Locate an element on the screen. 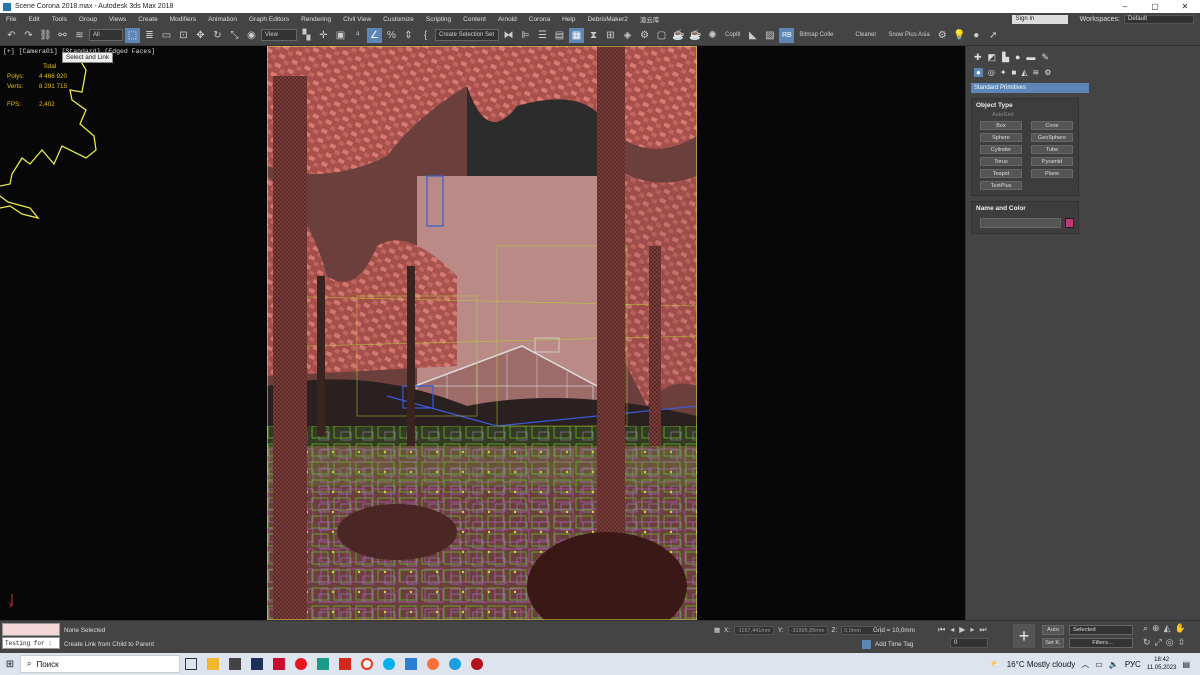 This screenshot has width=1200, height=675. weather-icon: ⛅ is located at coordinates (996, 664).